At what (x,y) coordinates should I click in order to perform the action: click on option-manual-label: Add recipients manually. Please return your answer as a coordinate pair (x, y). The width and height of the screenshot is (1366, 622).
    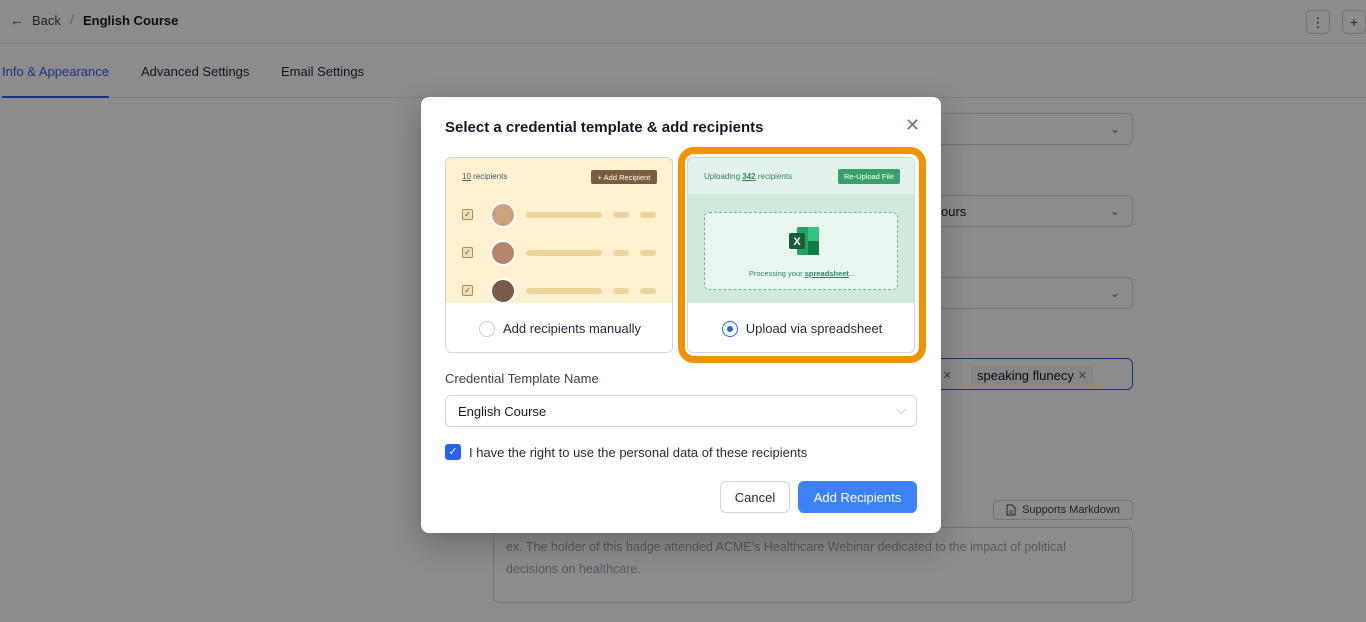
    Looking at the image, I should click on (572, 328).